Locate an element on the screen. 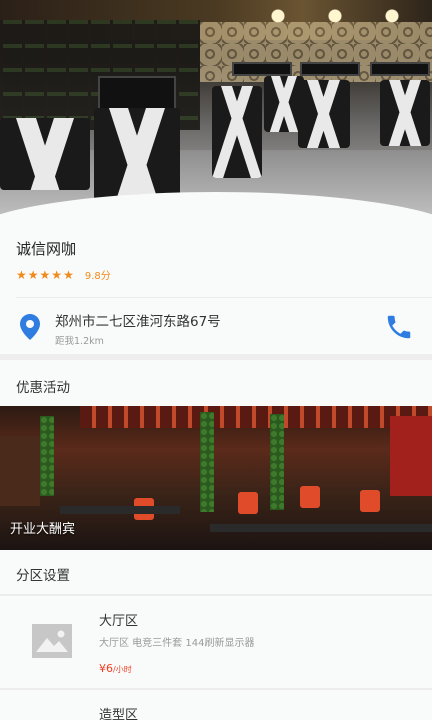 The height and width of the screenshot is (720, 432). shop-address: 郑州市二七区淮河东路67号 is located at coordinates (138, 320).